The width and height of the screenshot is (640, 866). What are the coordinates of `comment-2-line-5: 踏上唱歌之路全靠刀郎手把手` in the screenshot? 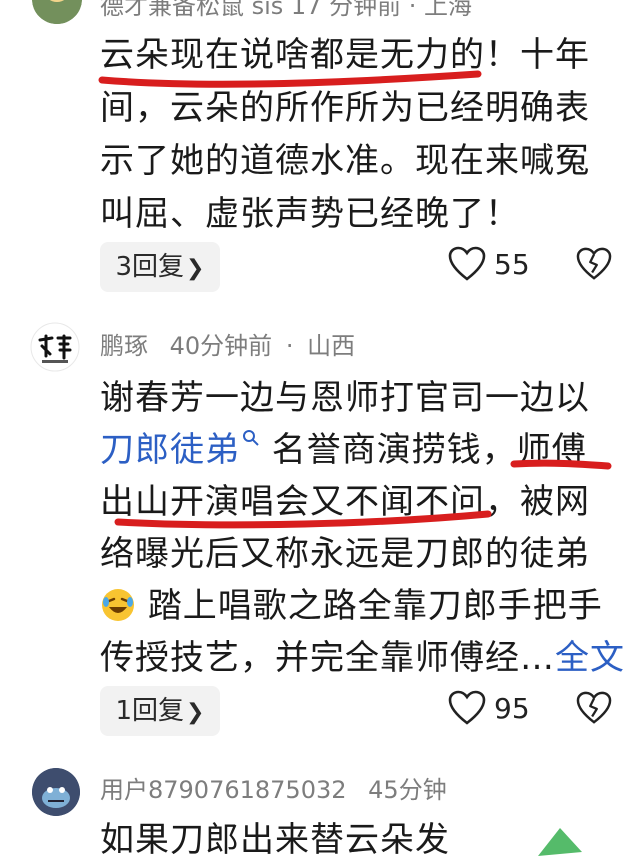 It's located at (351, 606).